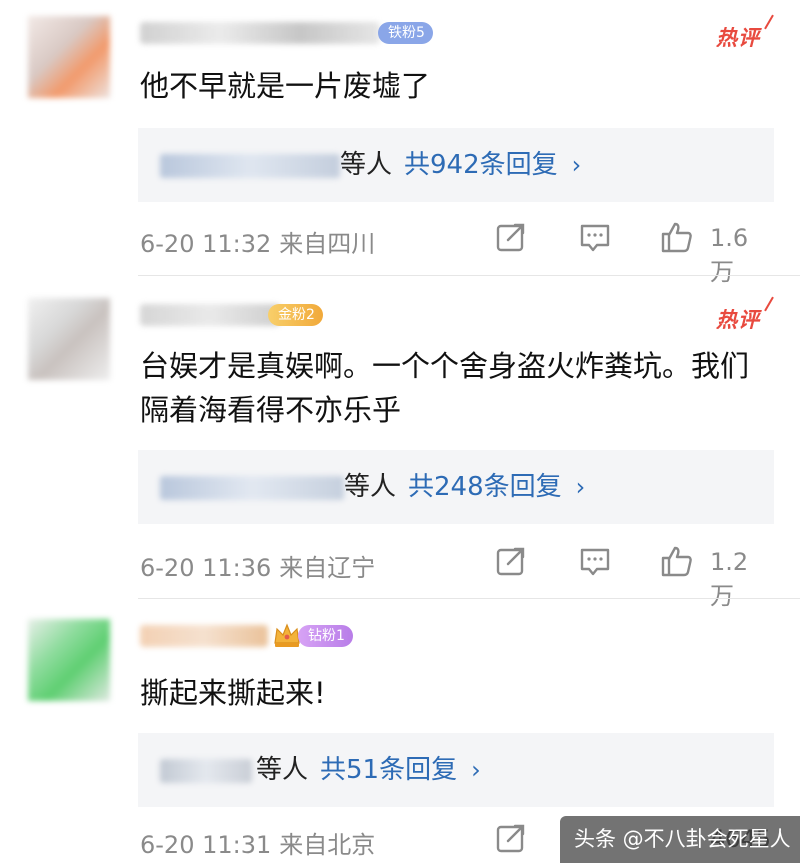 The image size is (800, 863). I want to click on fan-badge-label: 钻粉1, so click(326, 636).